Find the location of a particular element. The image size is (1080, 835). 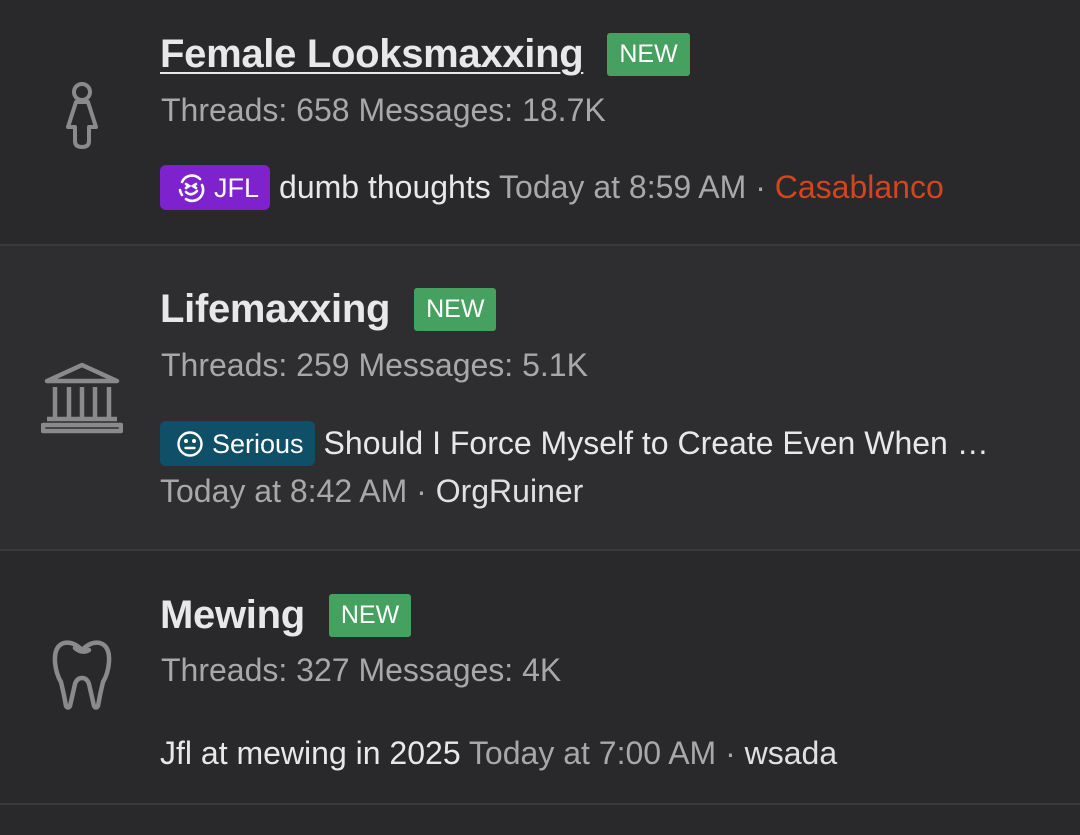

forum-node-partial is located at coordinates (540, 820).